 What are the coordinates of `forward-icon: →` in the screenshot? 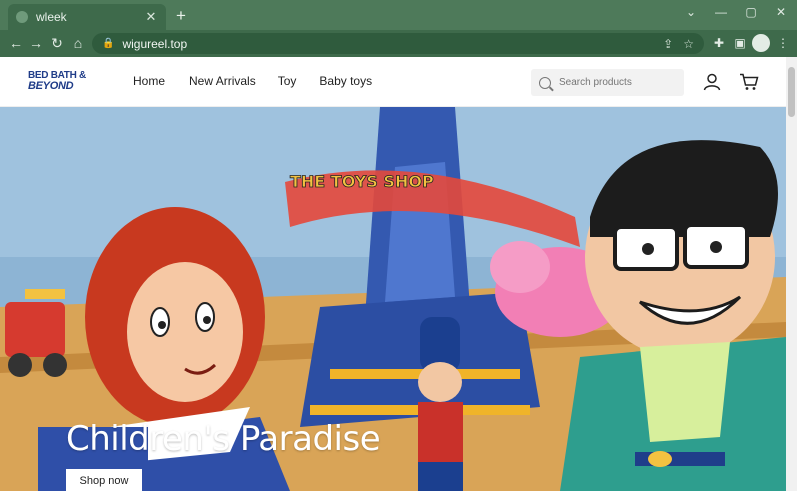 It's located at (36, 43).